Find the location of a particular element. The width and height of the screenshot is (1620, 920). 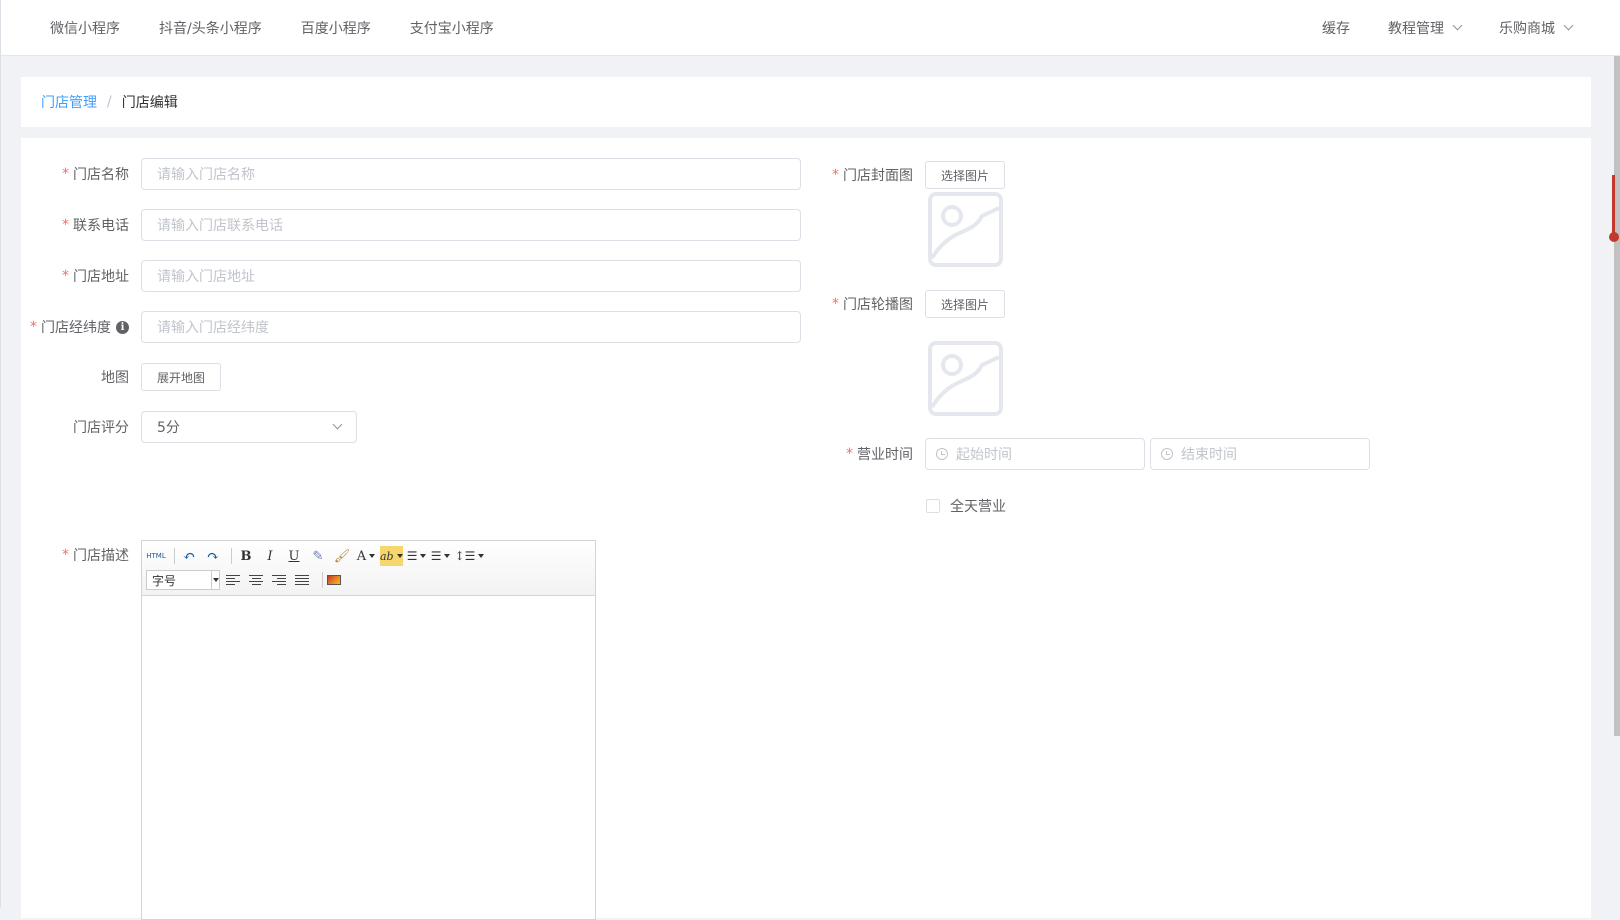

expand-map-button: 展开地图 is located at coordinates (181, 377).